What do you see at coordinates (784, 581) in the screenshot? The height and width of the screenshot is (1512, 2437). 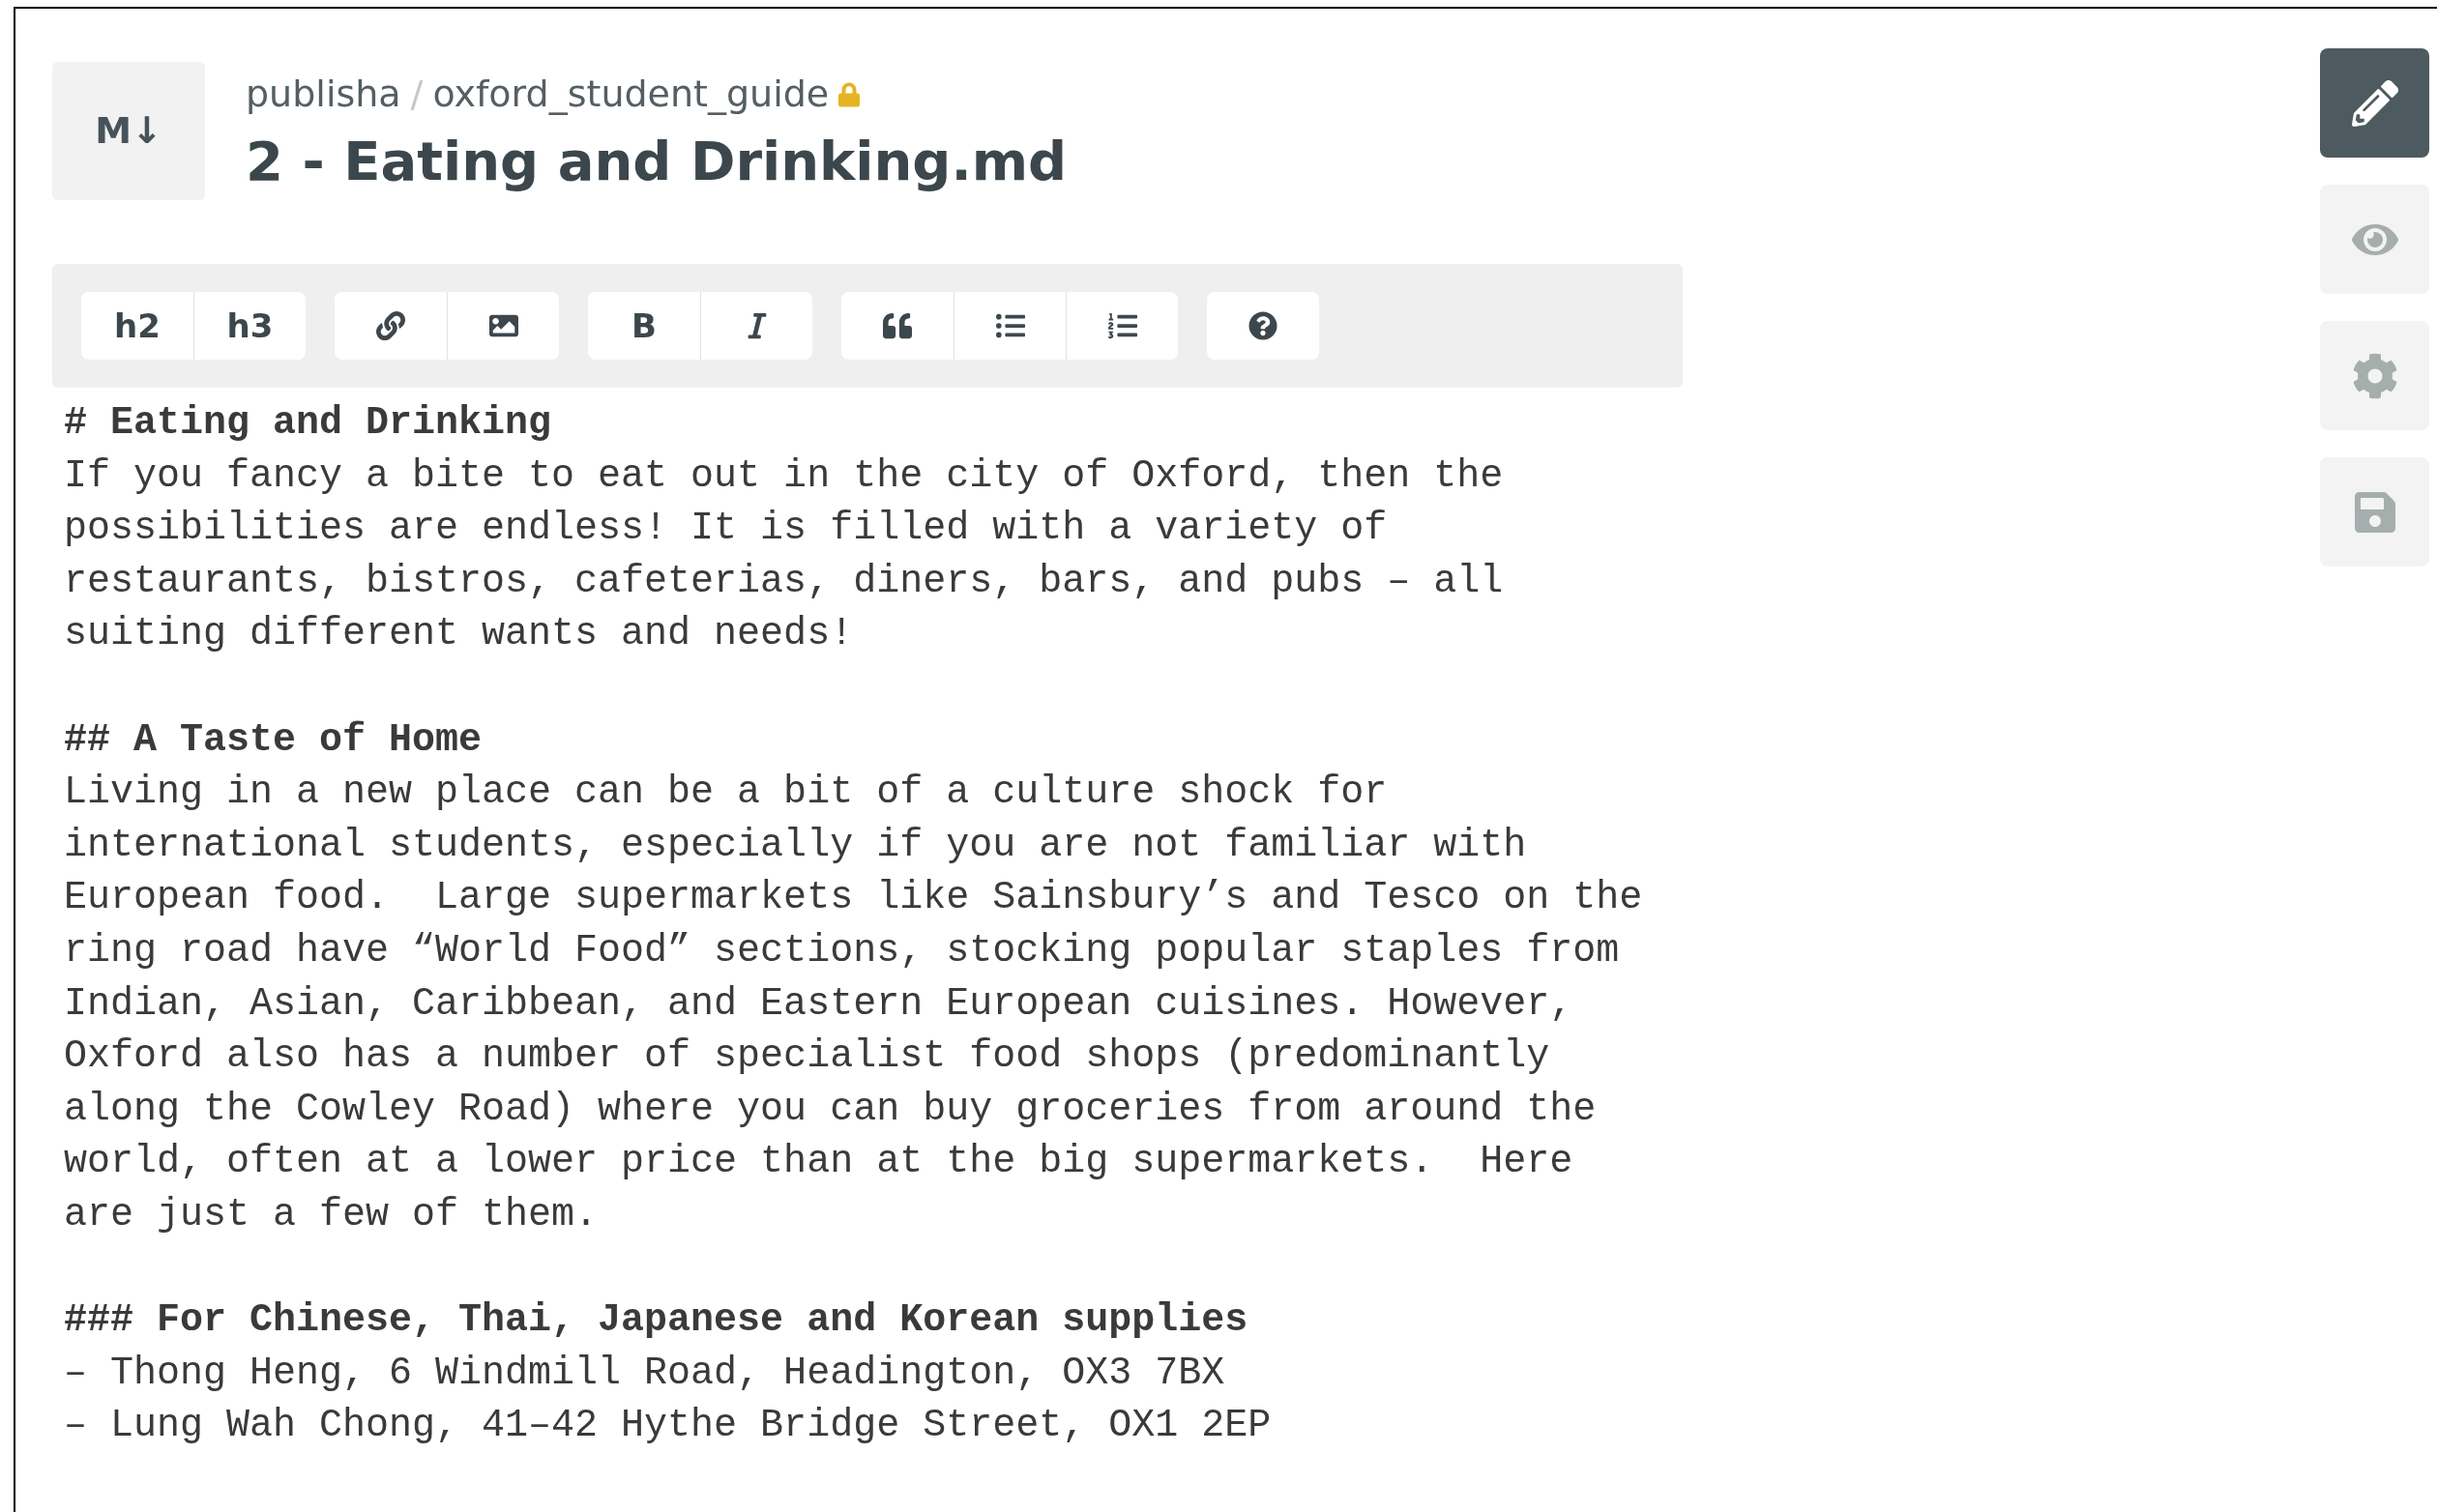 I see `markdown-text-line: restaurants, bistros, cafeterias, diners, bars, and pubs – all` at bounding box center [784, 581].